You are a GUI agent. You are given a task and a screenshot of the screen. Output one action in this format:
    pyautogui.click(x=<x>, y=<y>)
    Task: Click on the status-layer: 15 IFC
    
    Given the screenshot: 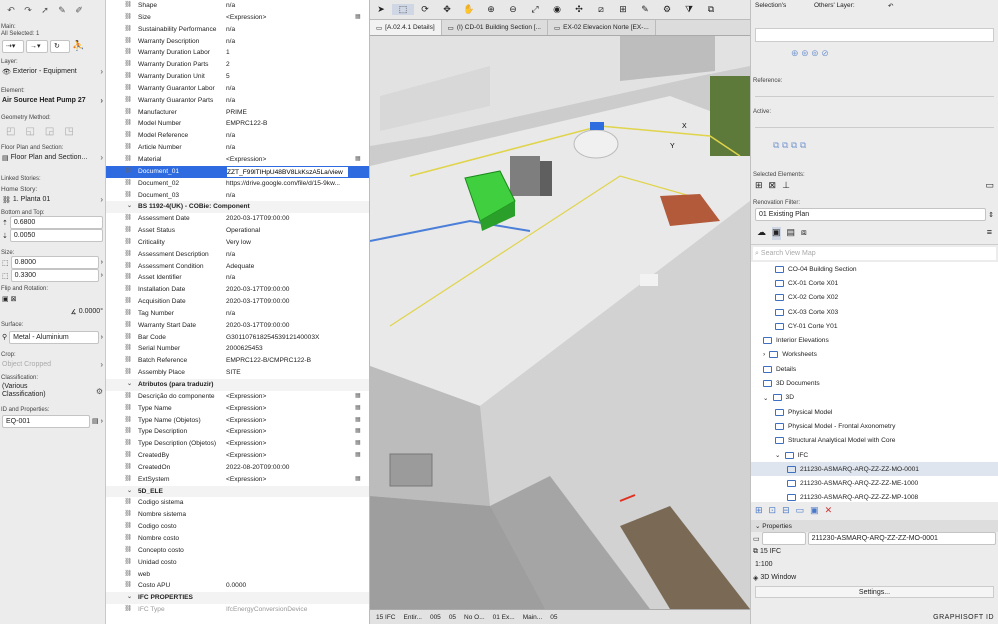 What is the action you would take?
    pyautogui.click(x=386, y=617)
    